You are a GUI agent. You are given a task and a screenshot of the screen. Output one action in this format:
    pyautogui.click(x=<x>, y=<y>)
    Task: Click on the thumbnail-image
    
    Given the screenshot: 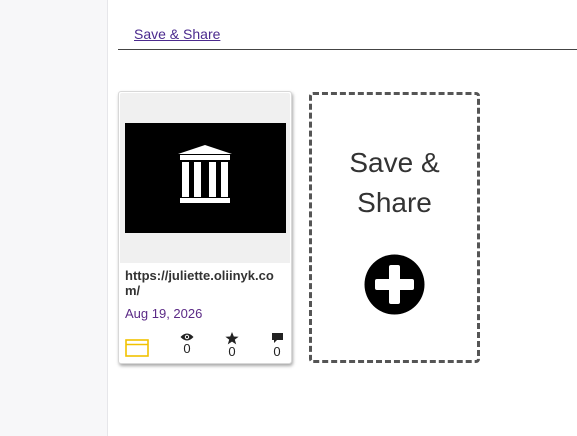 What is the action you would take?
    pyautogui.click(x=205, y=178)
    